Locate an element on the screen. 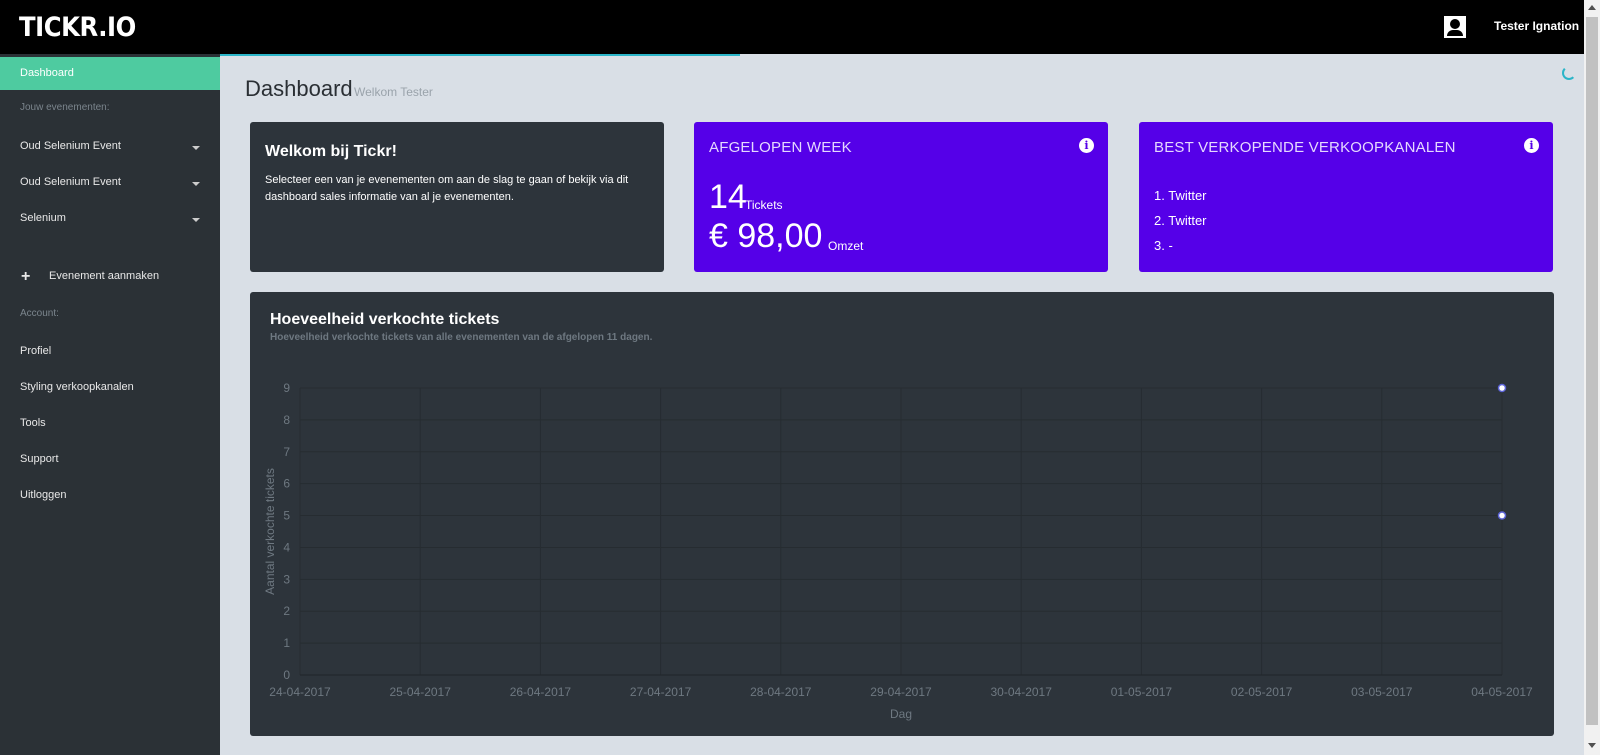 The height and width of the screenshot is (755, 1600). loading-progress-bar is located at coordinates (480, 55).